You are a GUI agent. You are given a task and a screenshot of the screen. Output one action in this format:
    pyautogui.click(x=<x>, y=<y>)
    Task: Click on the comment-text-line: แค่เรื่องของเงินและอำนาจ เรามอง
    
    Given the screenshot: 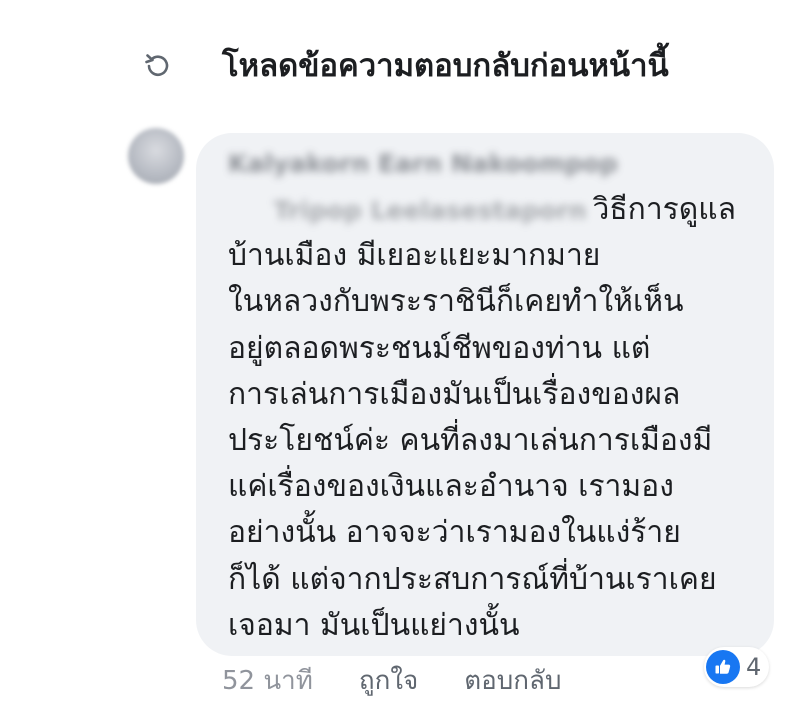 What is the action you would take?
    pyautogui.click(x=451, y=487)
    